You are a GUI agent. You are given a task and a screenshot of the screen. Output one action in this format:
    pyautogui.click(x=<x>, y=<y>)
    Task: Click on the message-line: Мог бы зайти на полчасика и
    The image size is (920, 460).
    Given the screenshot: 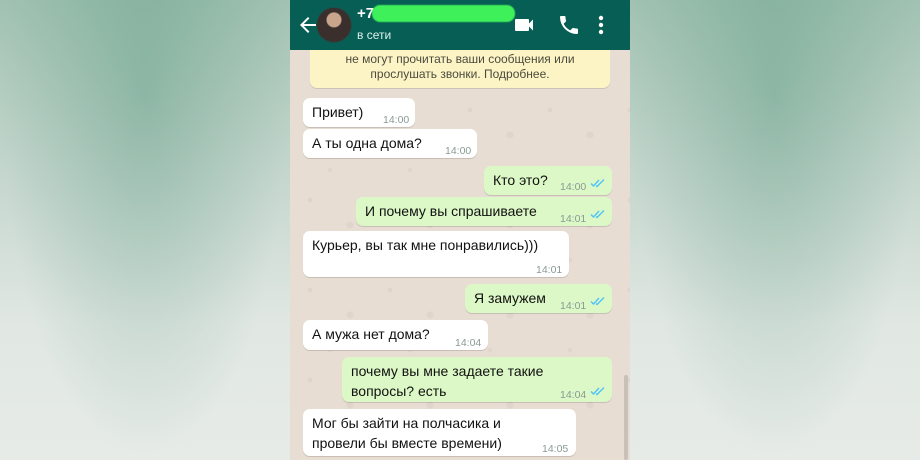 What is the action you would take?
    pyautogui.click(x=406, y=423)
    